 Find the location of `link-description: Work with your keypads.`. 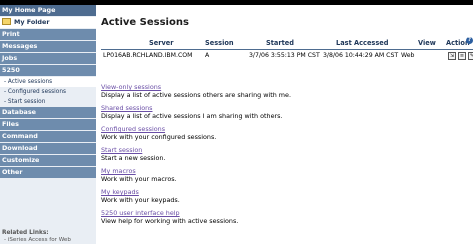

link-description: Work with your keypads. is located at coordinates (140, 200).